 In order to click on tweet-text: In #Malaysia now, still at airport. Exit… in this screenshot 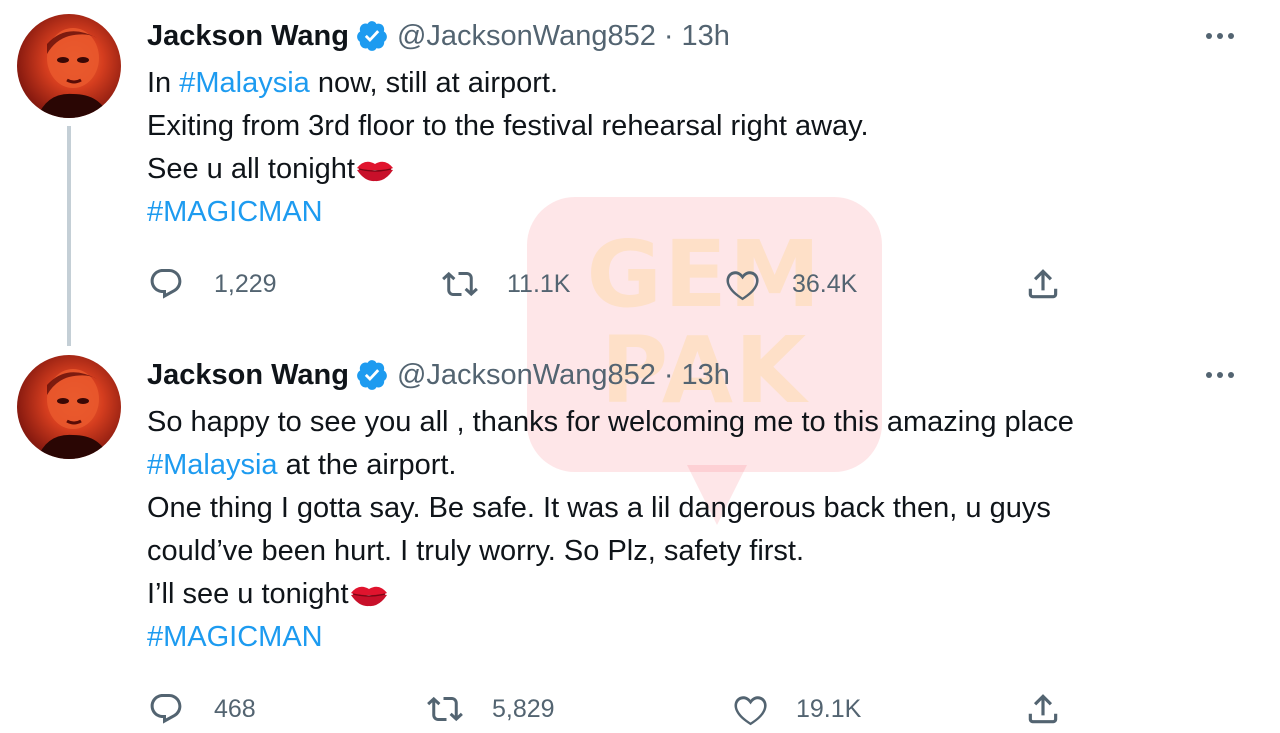, I will do `click(508, 147)`.